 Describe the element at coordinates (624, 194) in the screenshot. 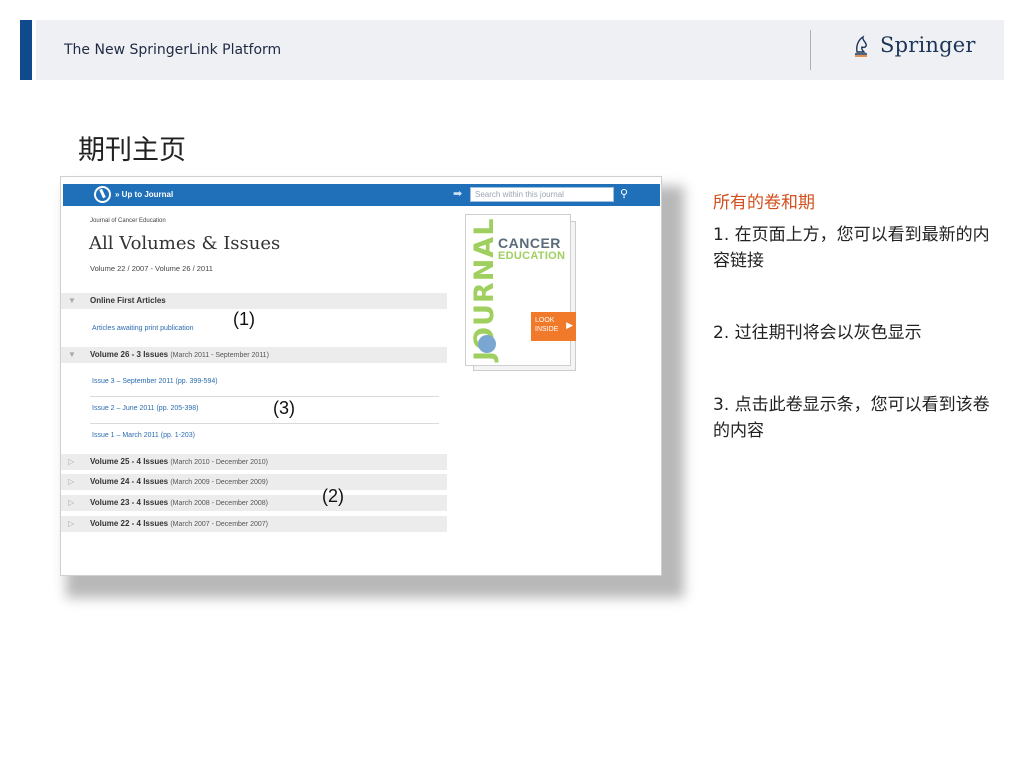

I see `search-icon: ⚲` at that location.